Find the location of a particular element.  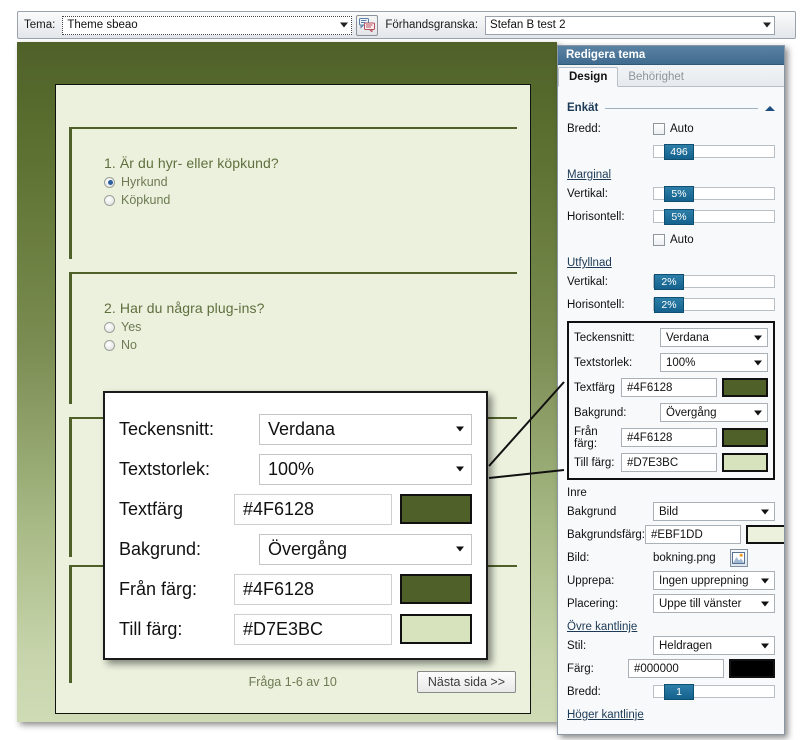

upprepa-select: Ingen upprepning is located at coordinates (714, 580).